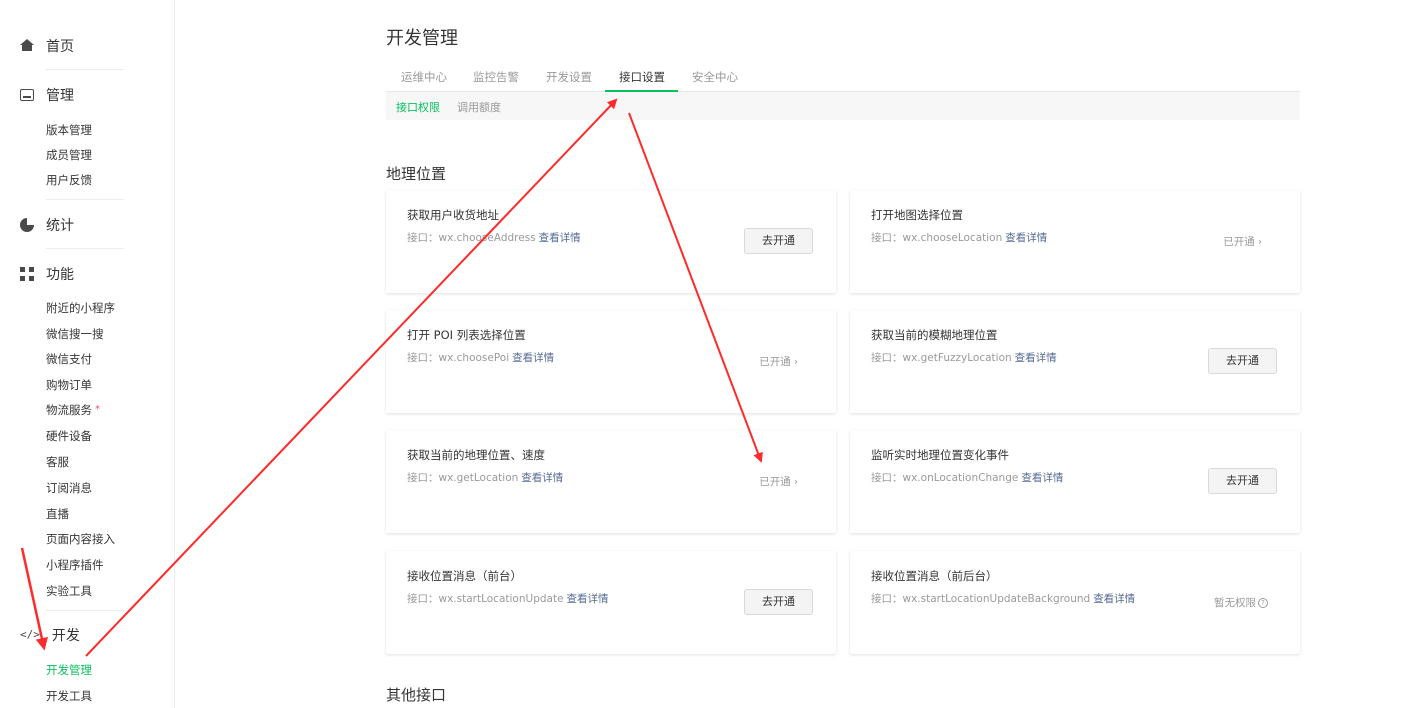  Describe the element at coordinates (57, 462) in the screenshot. I see `sidebar-item-customer-service: 客服` at that location.